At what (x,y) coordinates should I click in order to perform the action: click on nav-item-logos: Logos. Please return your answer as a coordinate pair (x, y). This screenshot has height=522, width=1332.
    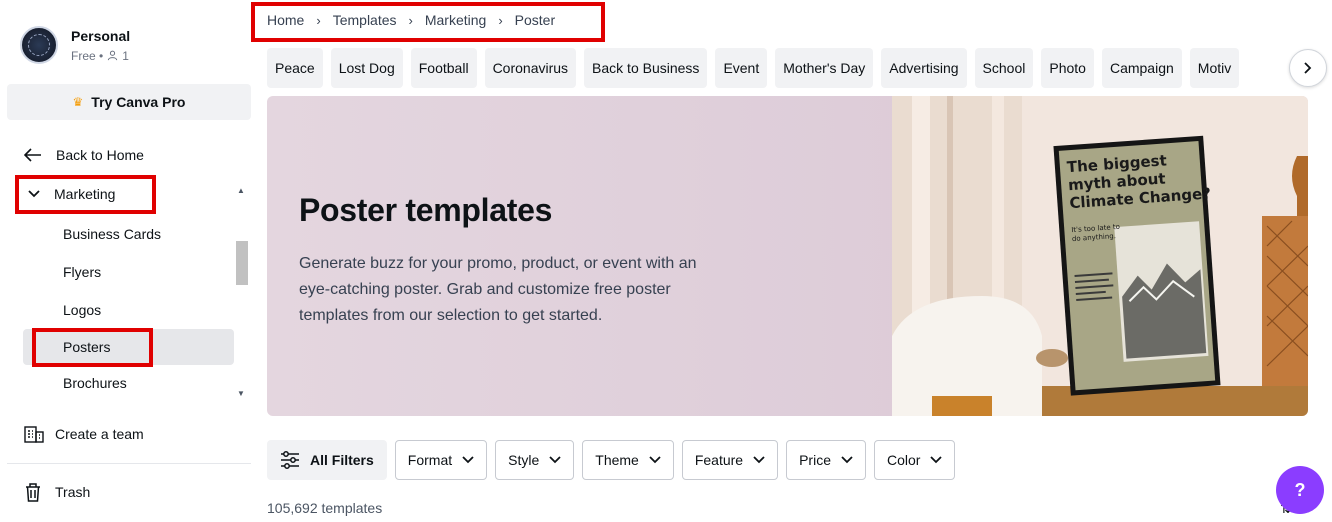
    Looking at the image, I should click on (128, 310).